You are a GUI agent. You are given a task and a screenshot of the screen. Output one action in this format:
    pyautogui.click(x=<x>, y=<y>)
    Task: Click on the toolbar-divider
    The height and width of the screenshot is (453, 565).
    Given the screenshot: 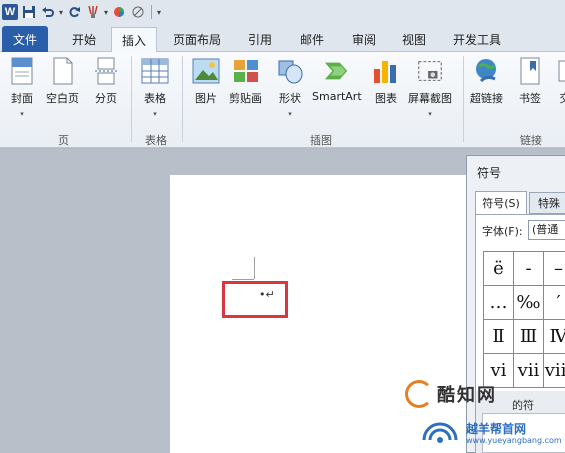 What is the action you would take?
    pyautogui.click(x=152, y=12)
    